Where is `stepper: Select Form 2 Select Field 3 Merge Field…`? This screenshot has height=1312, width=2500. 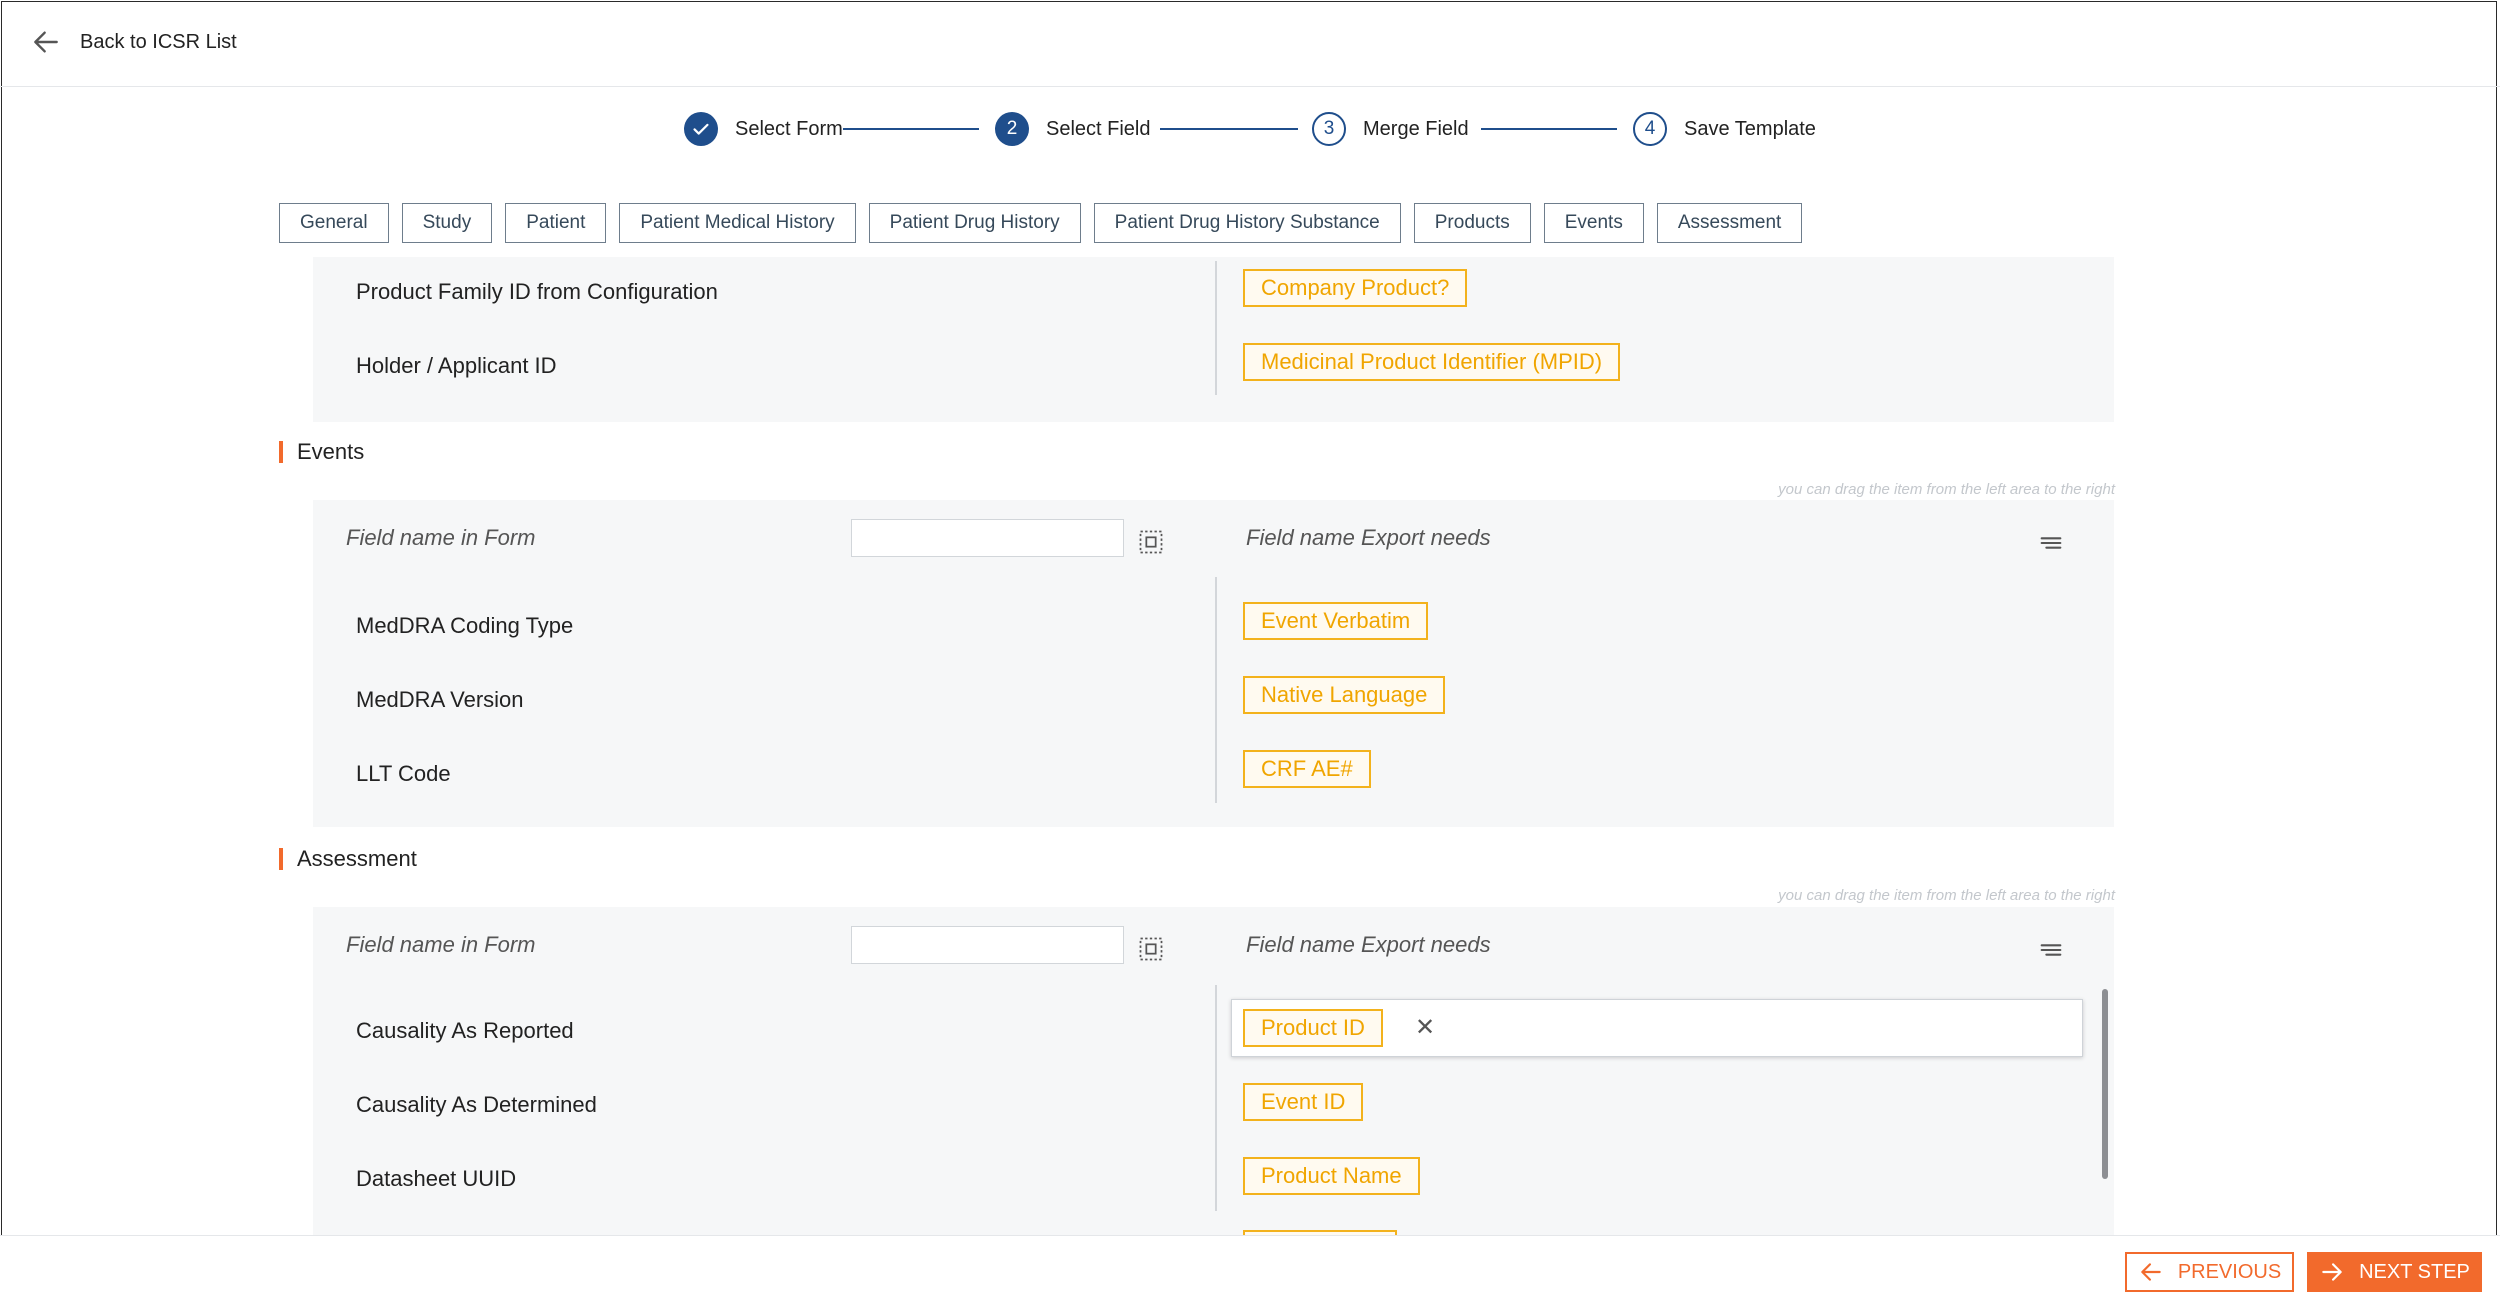 stepper: Select Form 2 Select Field 3 Merge Field… is located at coordinates (1250, 129).